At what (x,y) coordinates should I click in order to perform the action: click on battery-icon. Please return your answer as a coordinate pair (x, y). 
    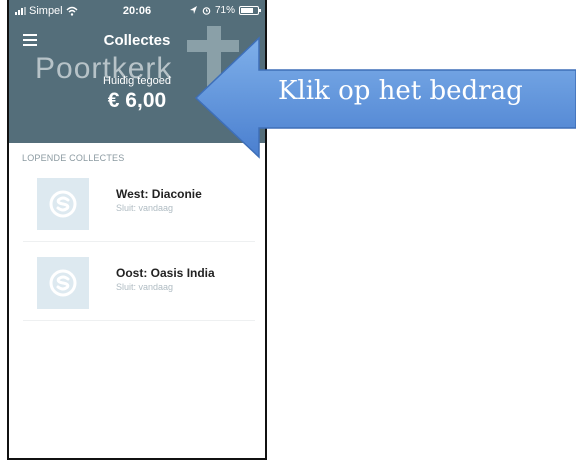
    Looking at the image, I should click on (250, 10).